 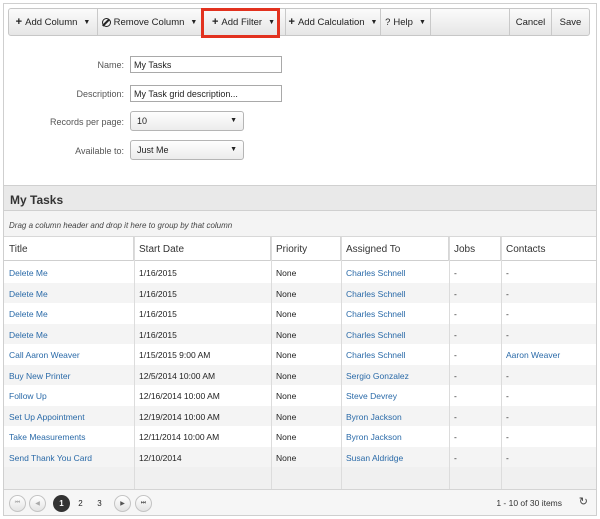 I want to click on save-label: Save, so click(x=570, y=22).